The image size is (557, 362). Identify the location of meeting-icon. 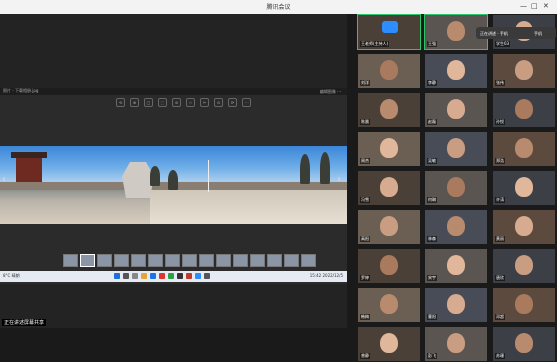
(198, 276).